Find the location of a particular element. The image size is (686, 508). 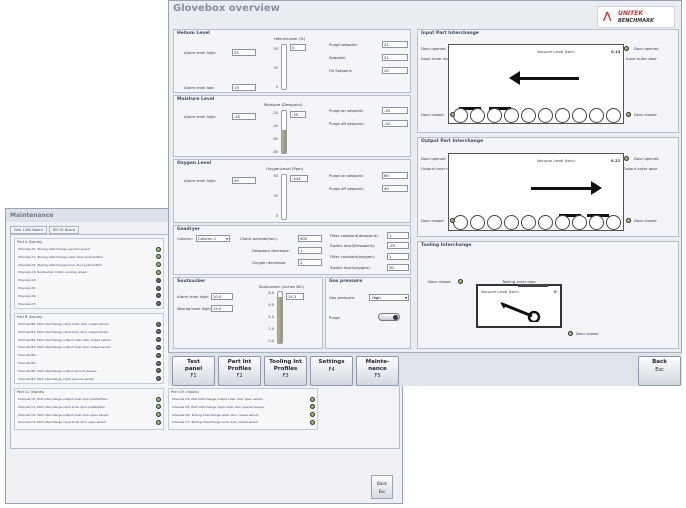

back-key: Esc is located at coordinates (382, 491).